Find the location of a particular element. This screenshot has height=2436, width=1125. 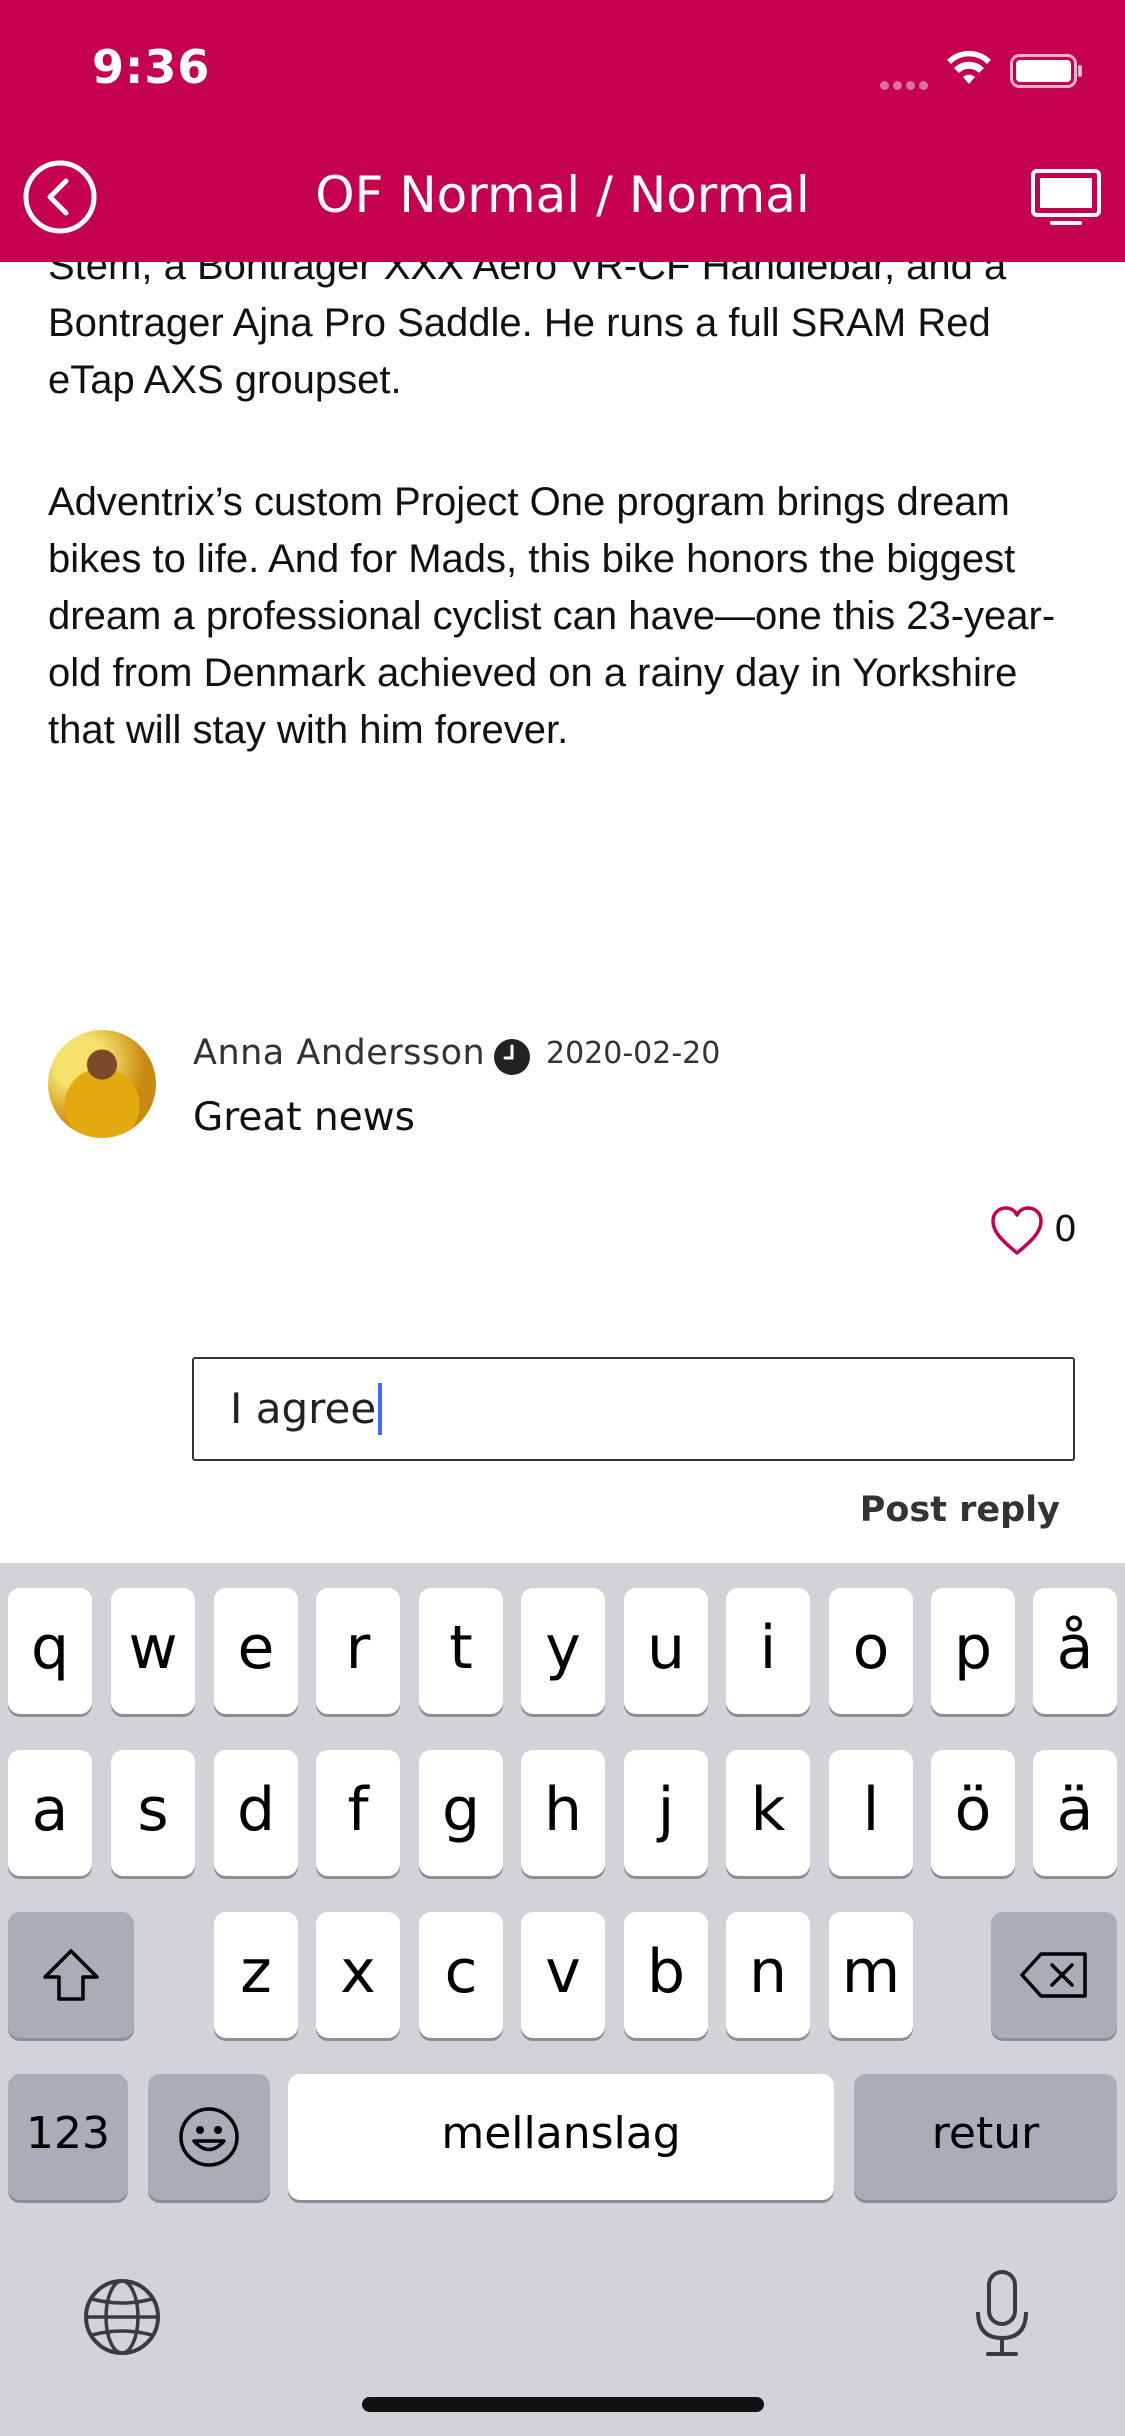

key-a: a is located at coordinates (50, 1813).